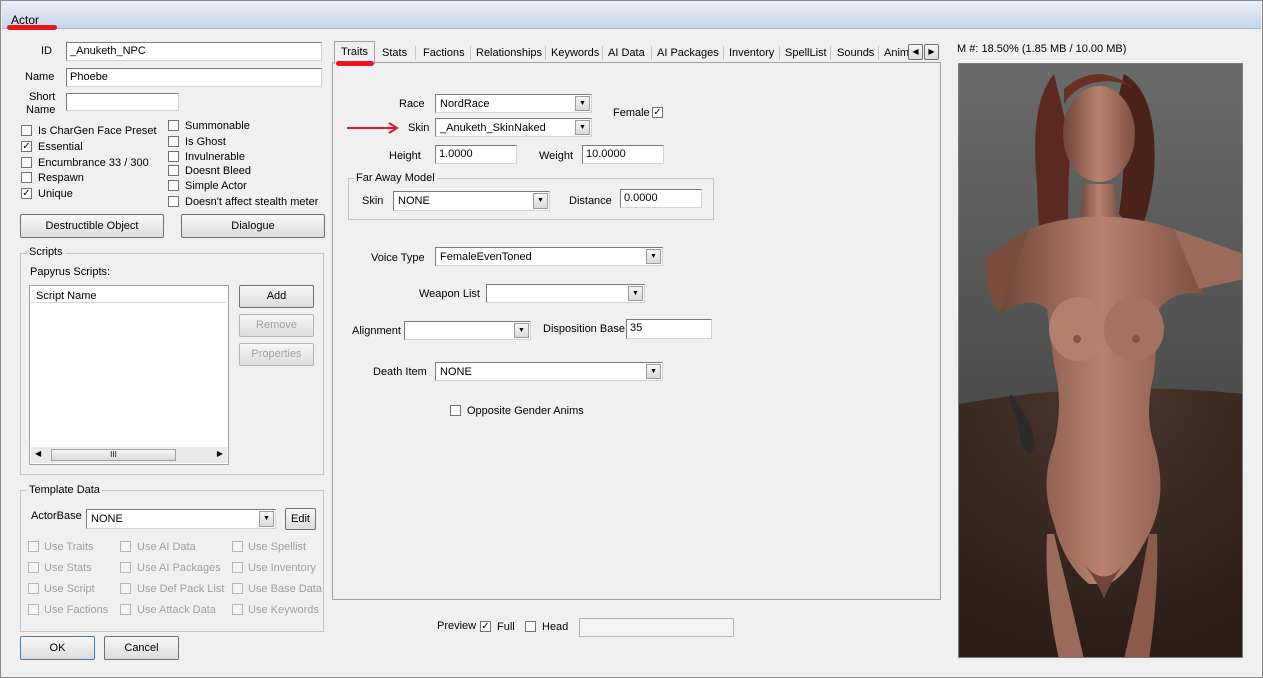 Image resolution: width=1263 pixels, height=678 pixels. Describe the element at coordinates (414, 201) in the screenshot. I see `far-skin-value: NONE` at that location.